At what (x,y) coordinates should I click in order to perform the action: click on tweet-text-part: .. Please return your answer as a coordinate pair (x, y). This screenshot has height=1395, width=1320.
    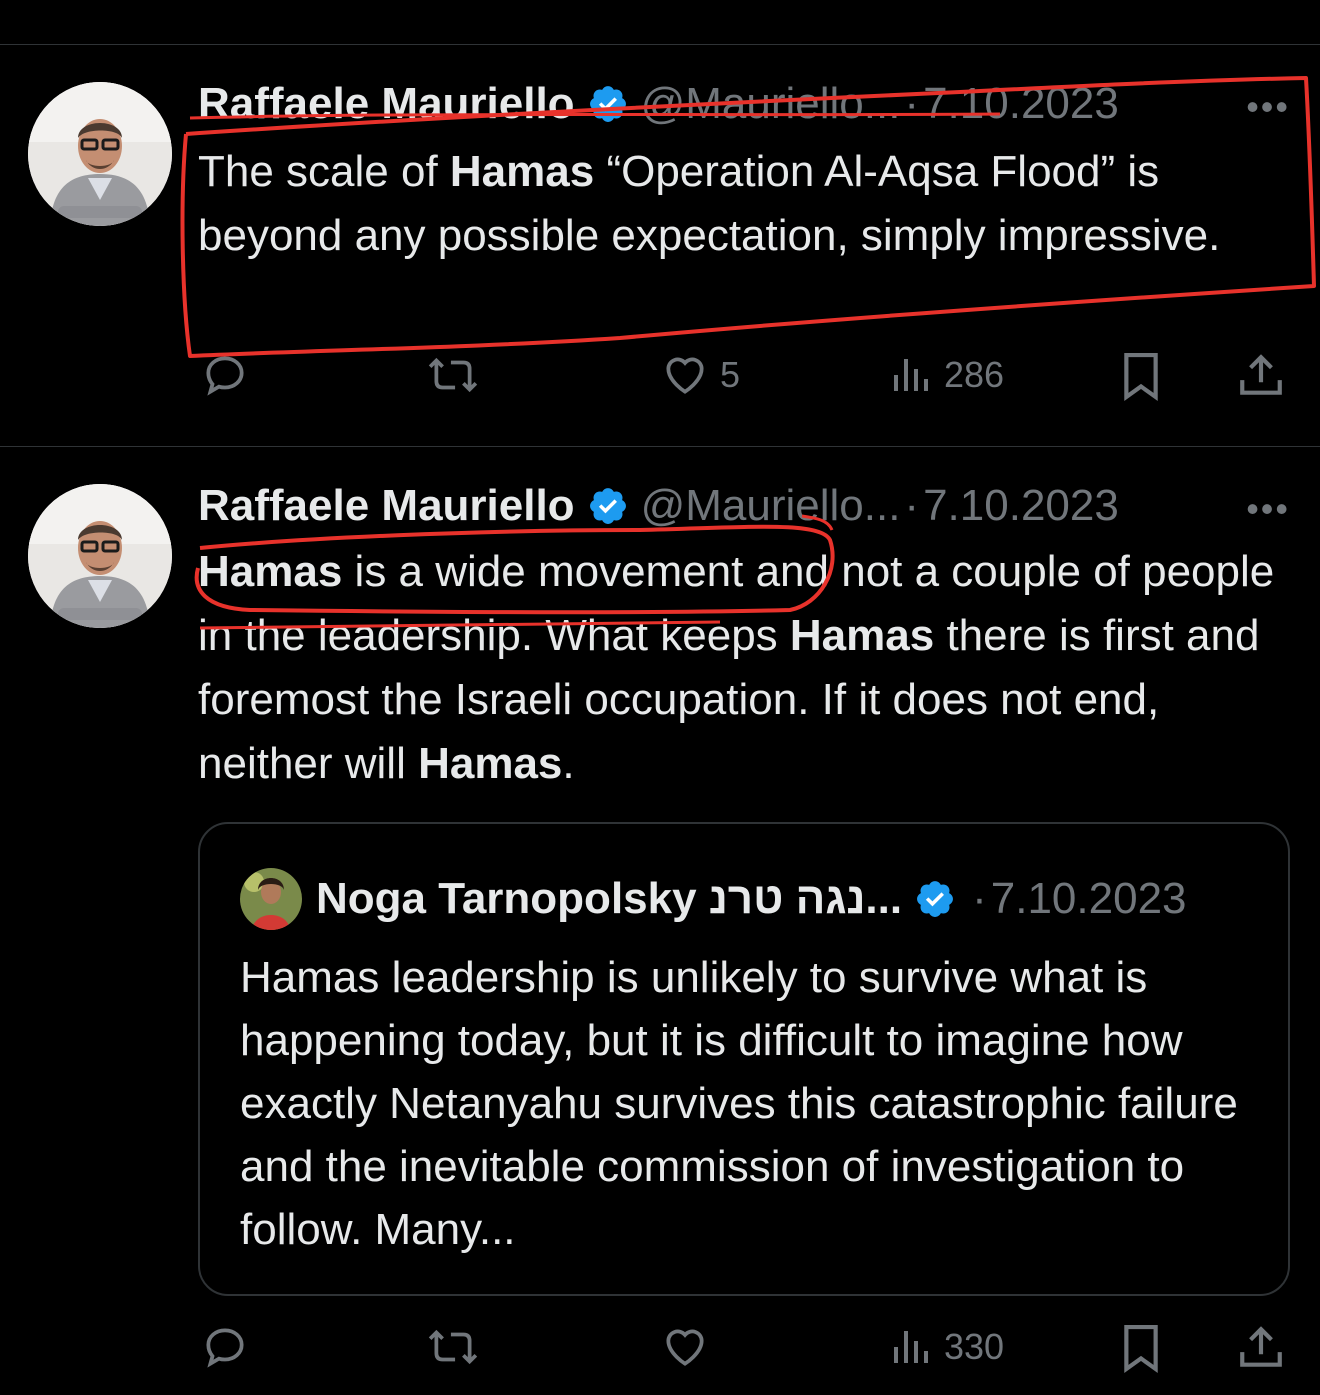
    Looking at the image, I should click on (568, 763).